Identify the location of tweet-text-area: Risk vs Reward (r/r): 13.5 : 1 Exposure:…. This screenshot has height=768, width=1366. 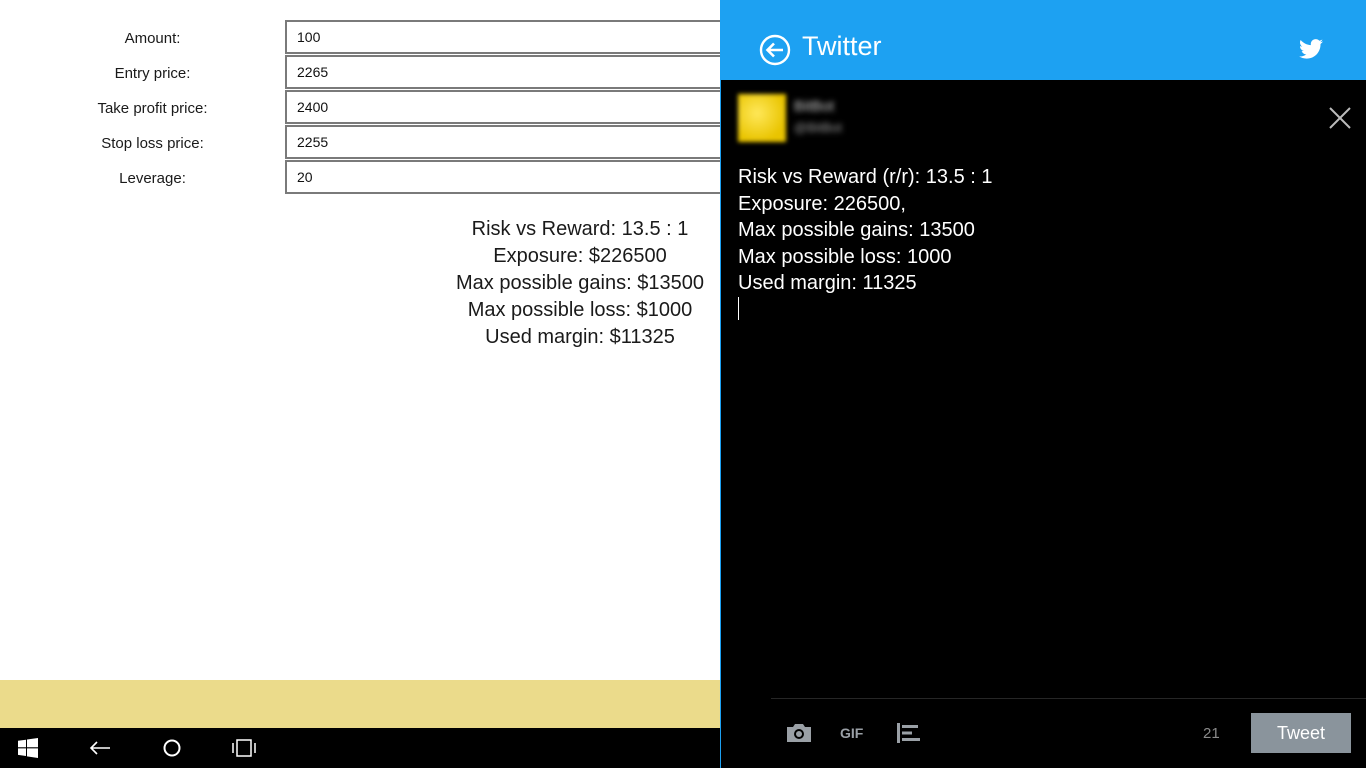
(1038, 230).